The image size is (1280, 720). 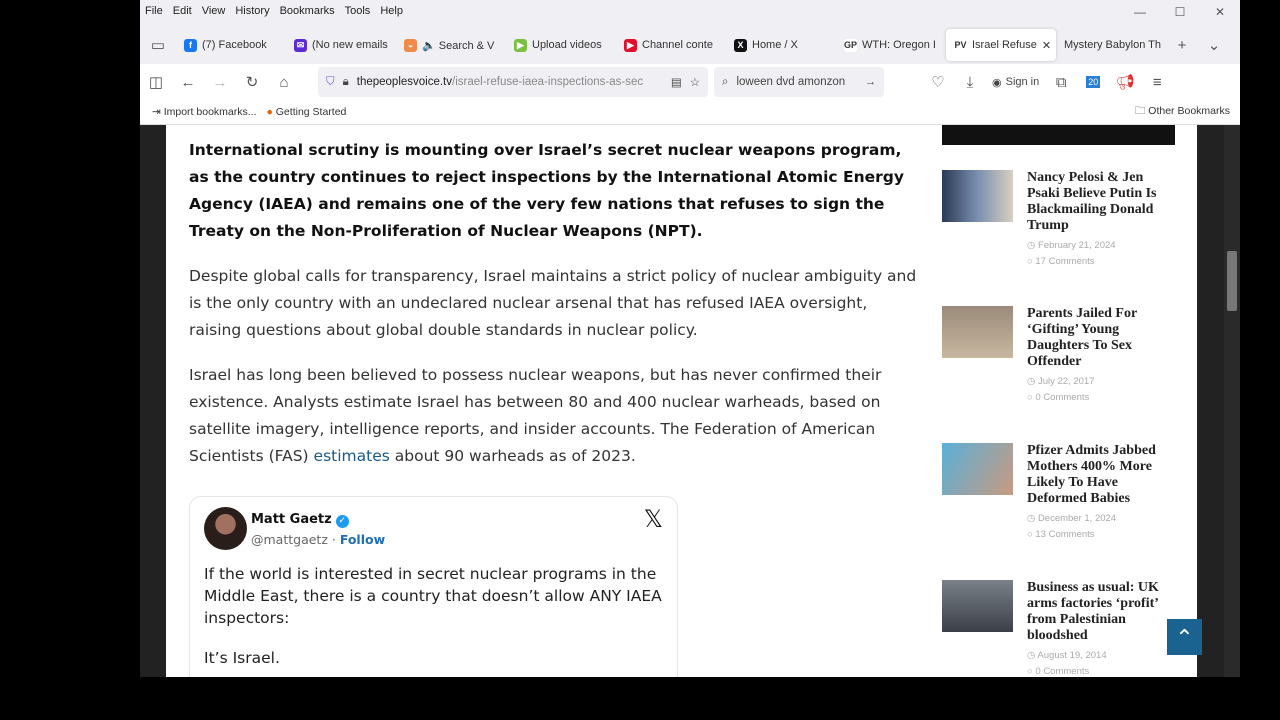 What do you see at coordinates (214, 11) in the screenshot?
I see `menu-view: View` at bounding box center [214, 11].